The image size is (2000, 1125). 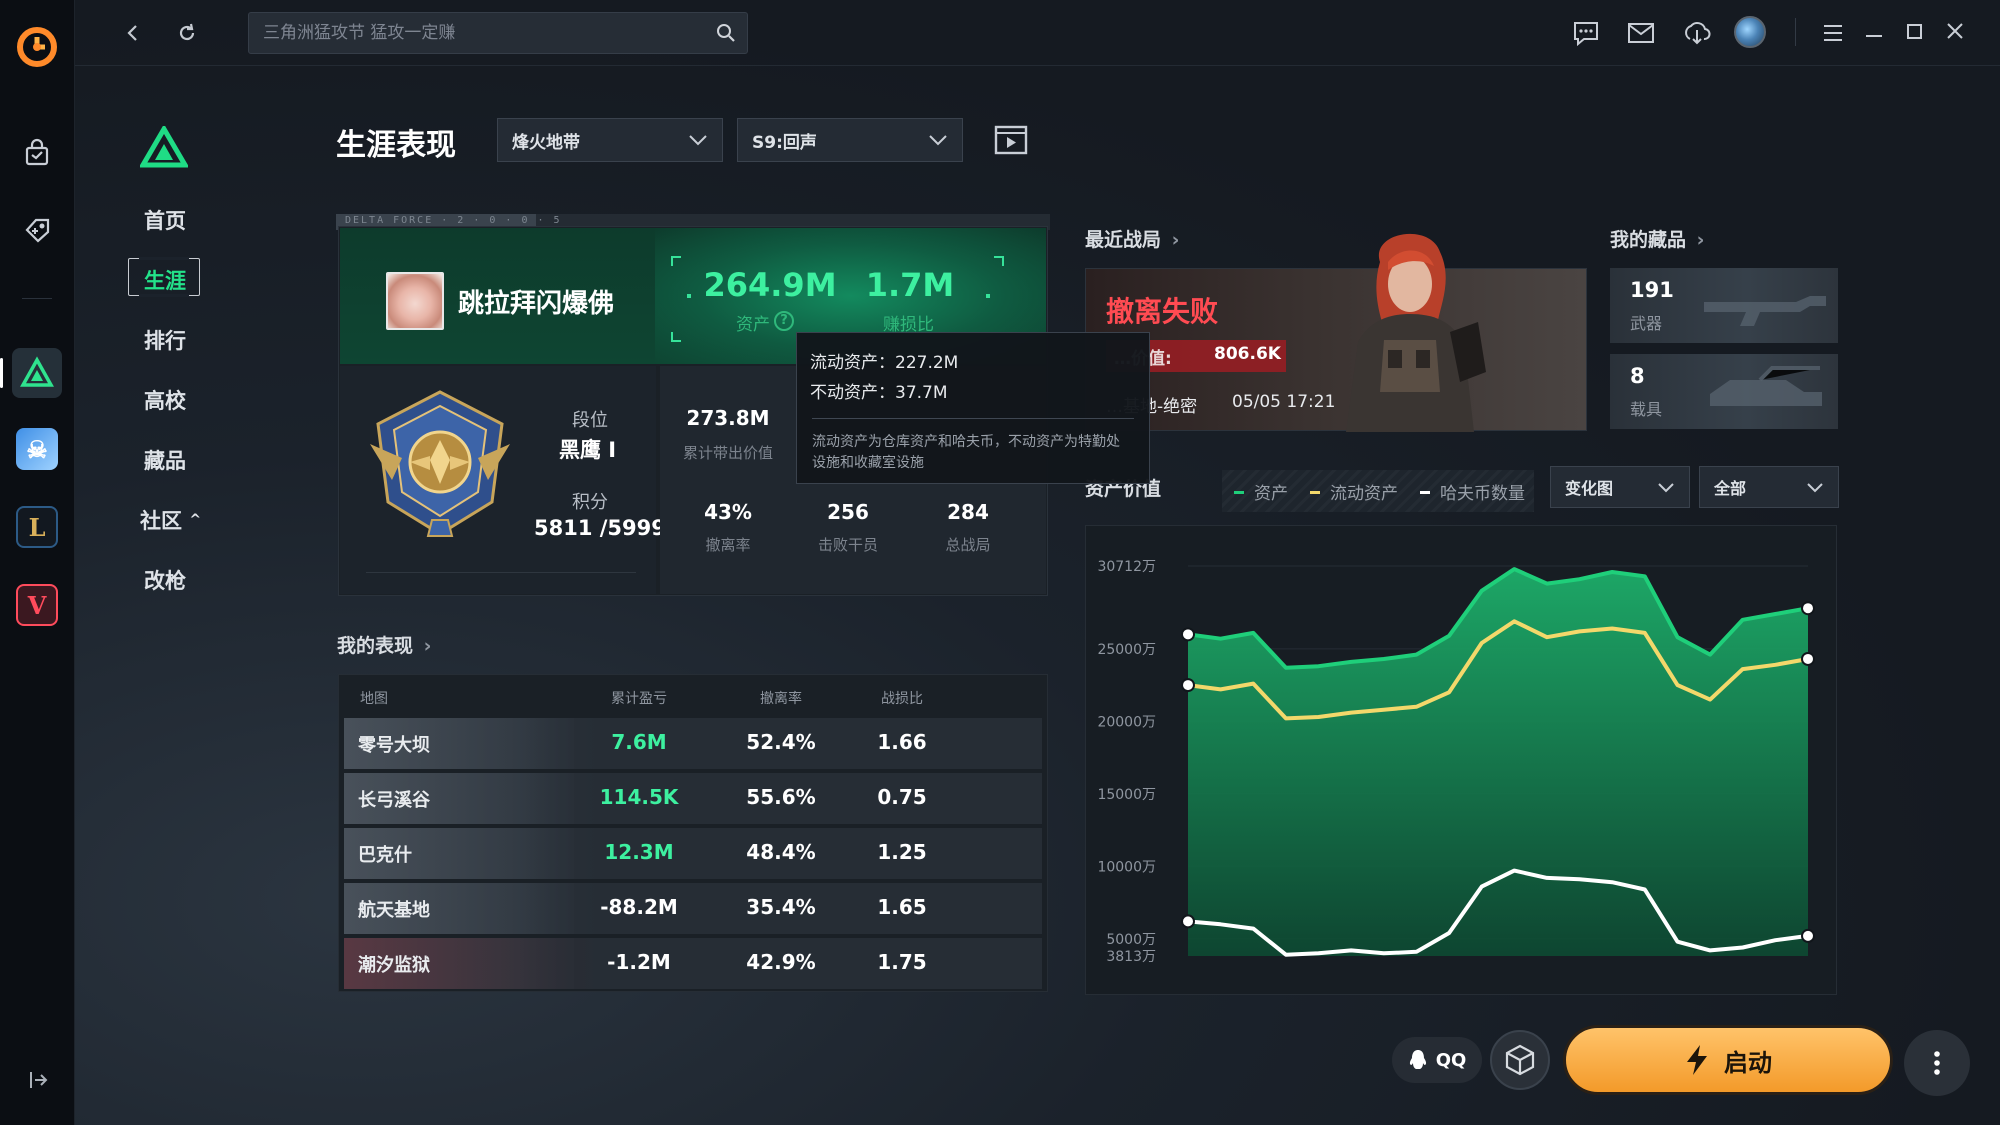 I want to click on profit-value: -88.2M, so click(x=639, y=907).